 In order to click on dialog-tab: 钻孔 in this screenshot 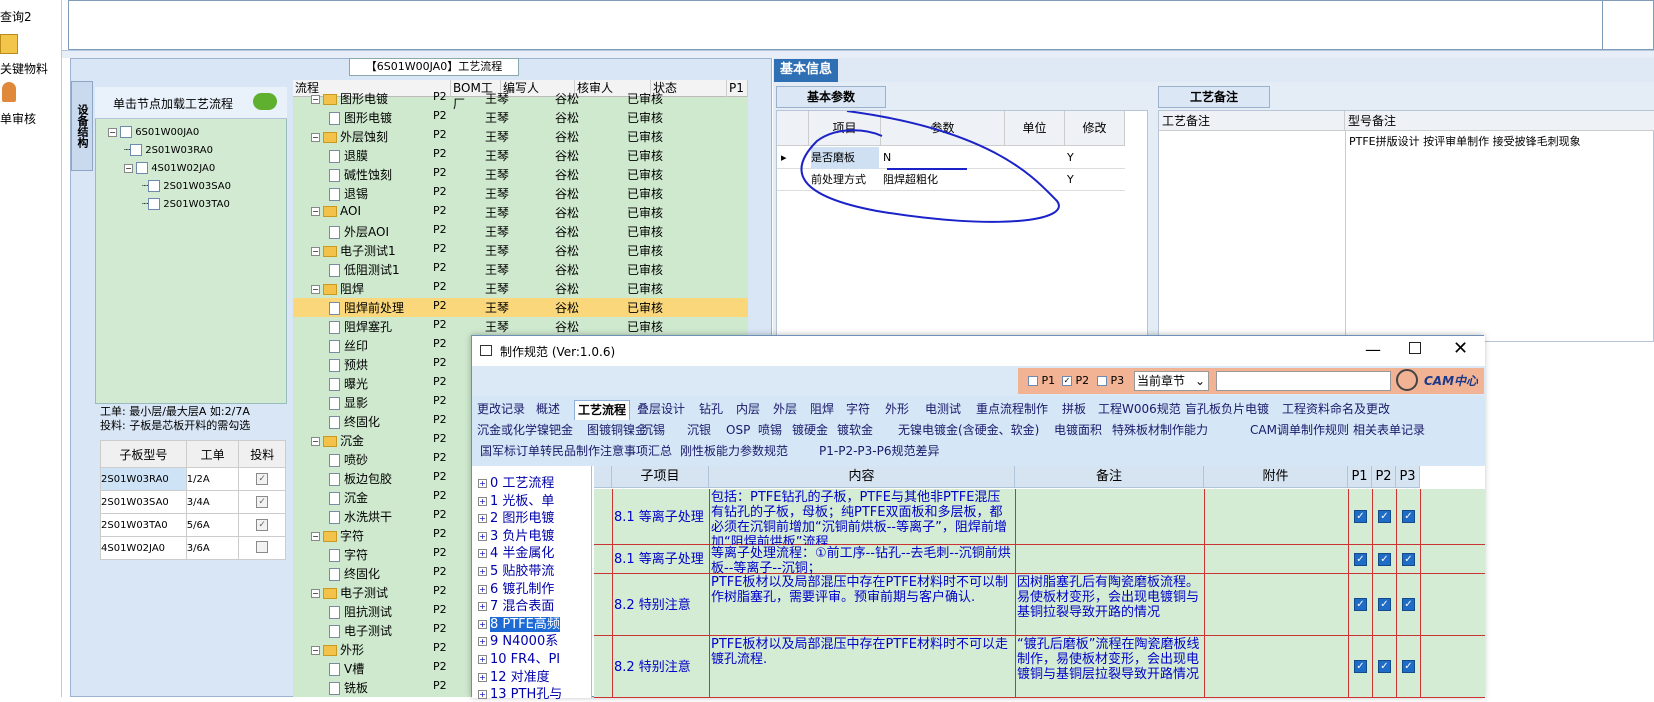, I will do `click(711, 410)`.